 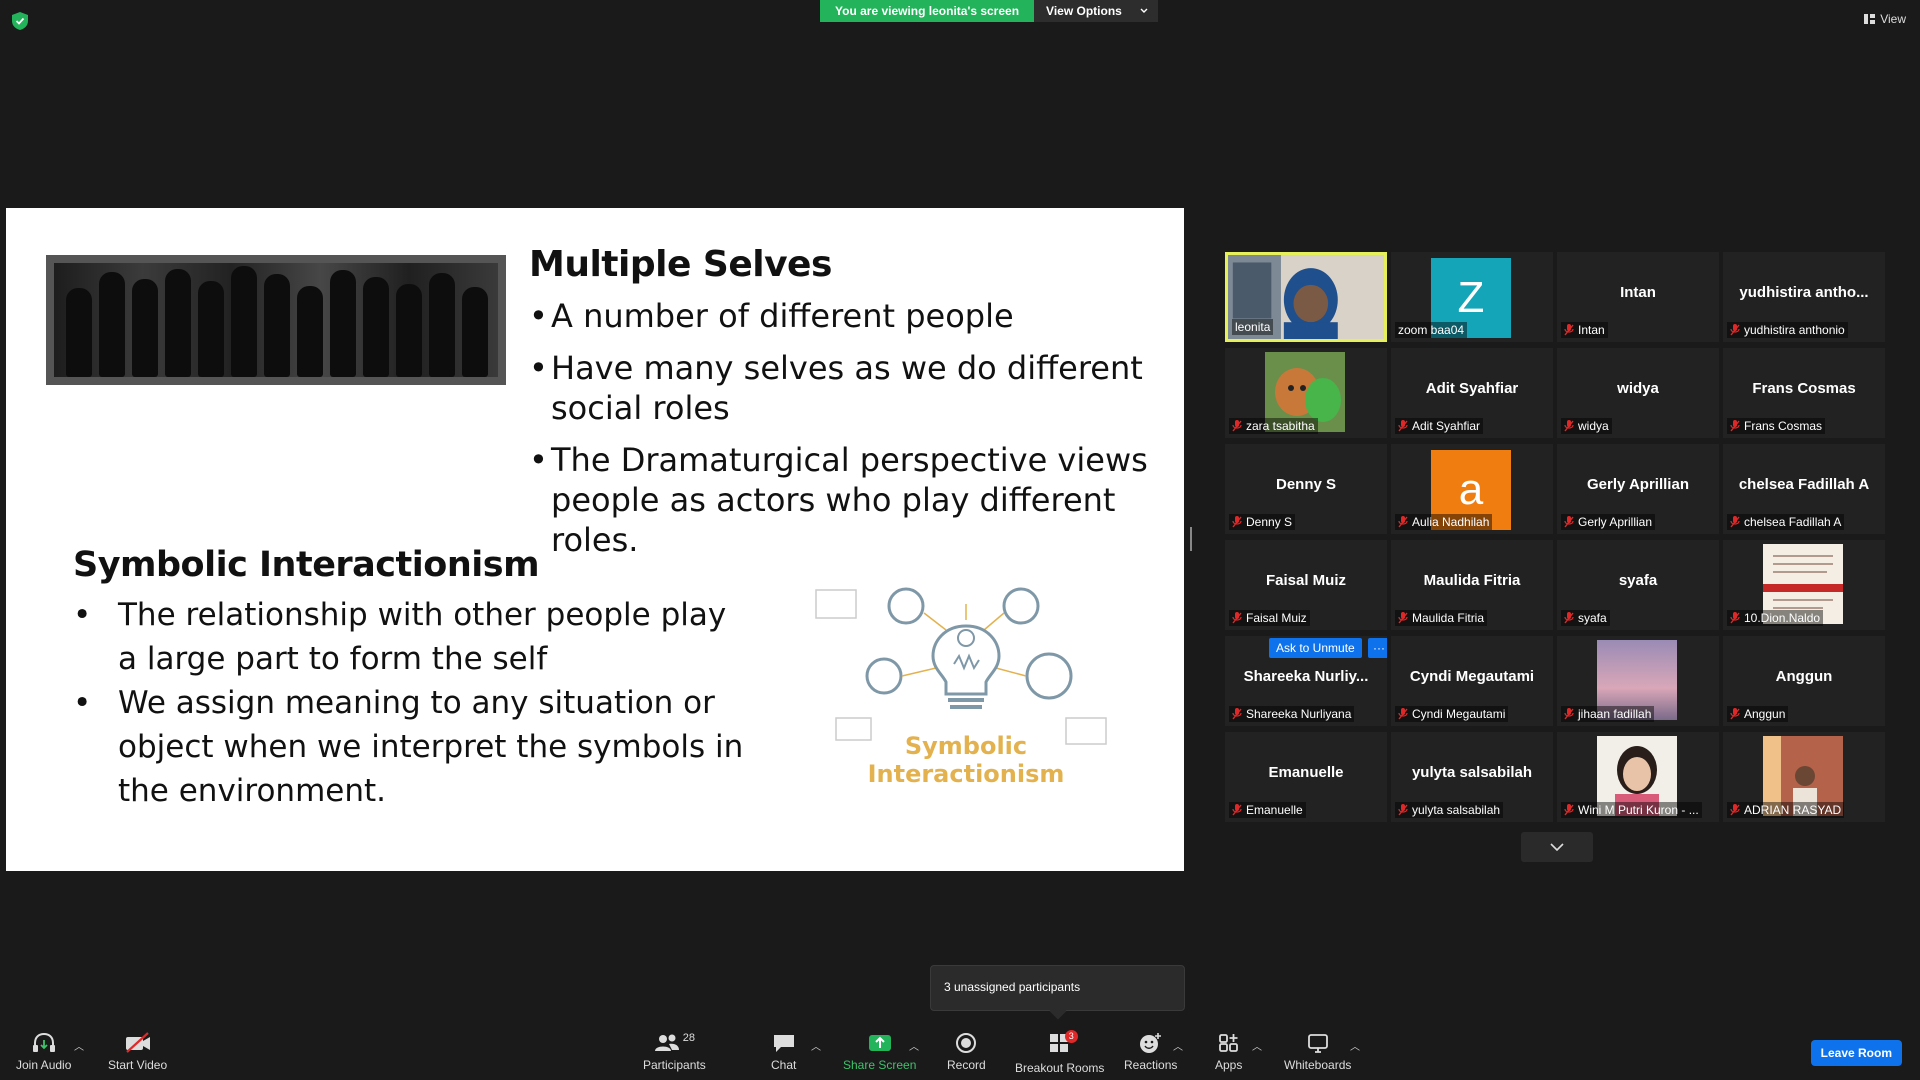 I want to click on whiteboards-label: Whiteboards, so click(x=1318, y=1065).